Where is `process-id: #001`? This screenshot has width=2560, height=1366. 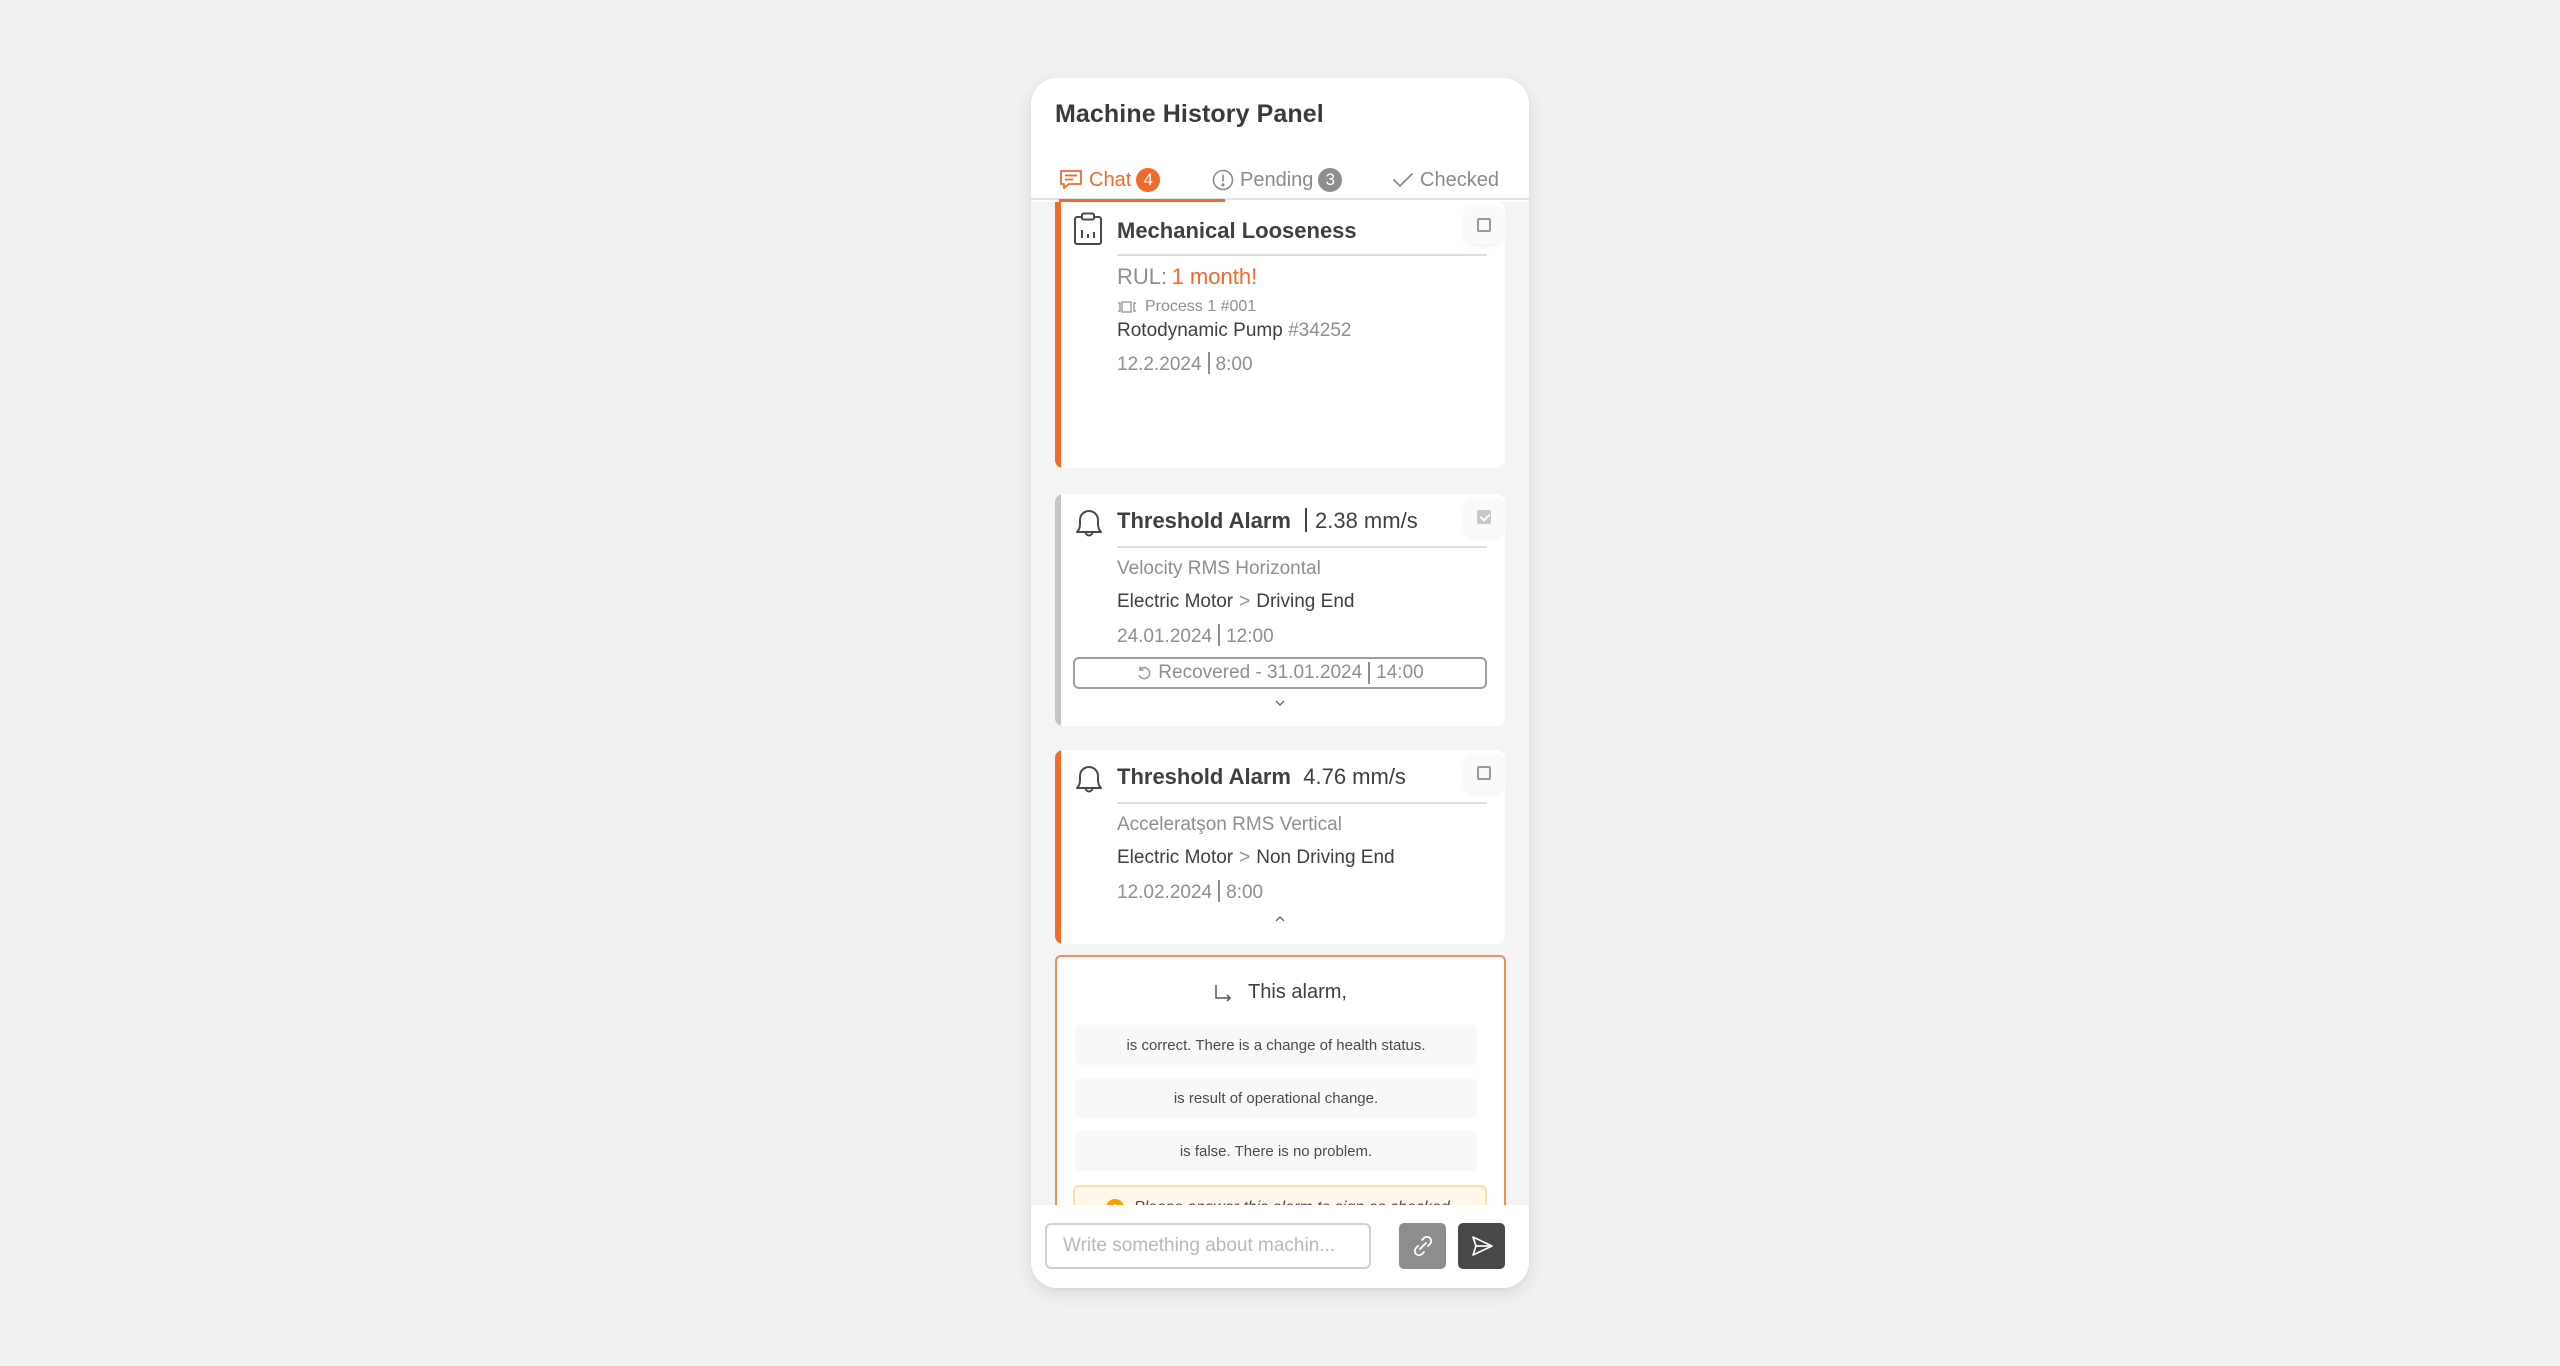 process-id: #001 is located at coordinates (1238, 306).